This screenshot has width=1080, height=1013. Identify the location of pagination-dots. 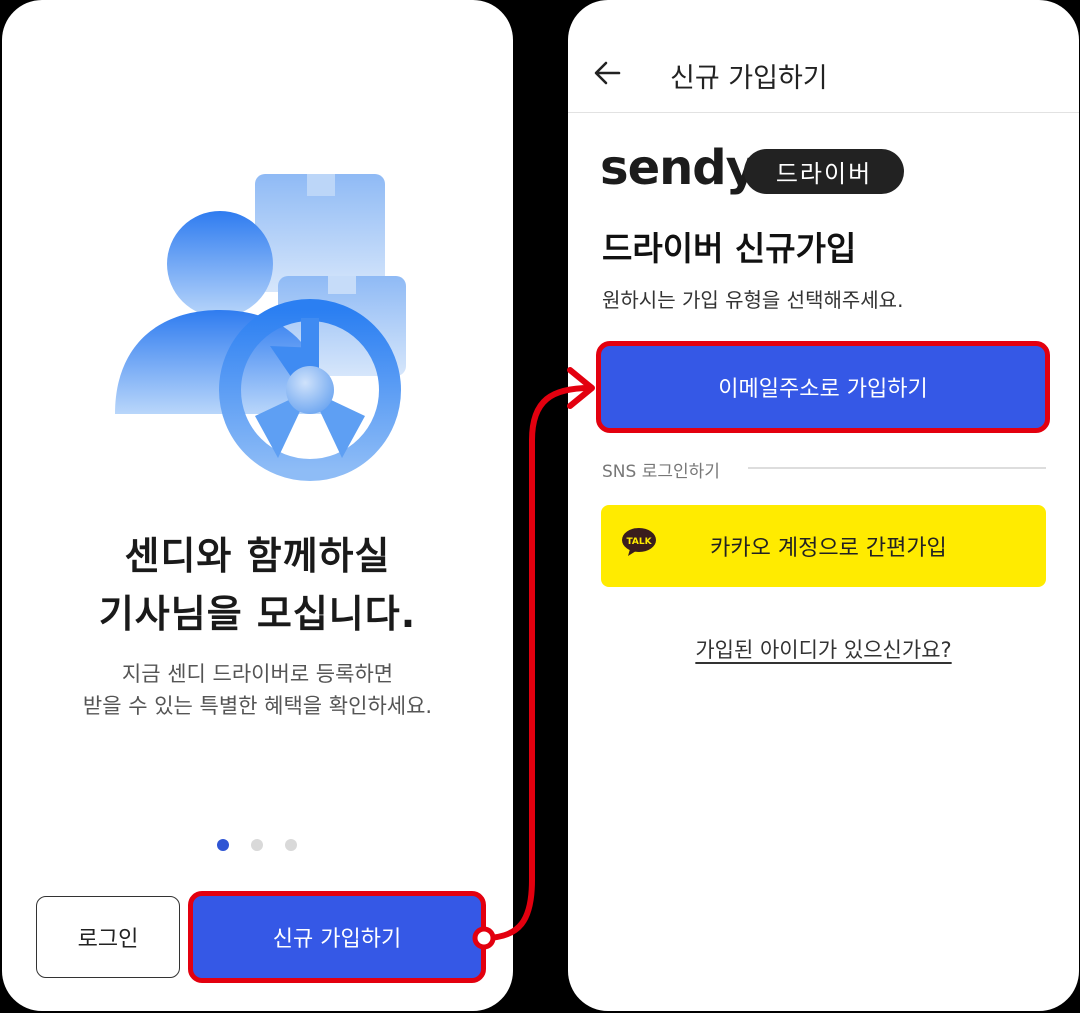
(257, 845).